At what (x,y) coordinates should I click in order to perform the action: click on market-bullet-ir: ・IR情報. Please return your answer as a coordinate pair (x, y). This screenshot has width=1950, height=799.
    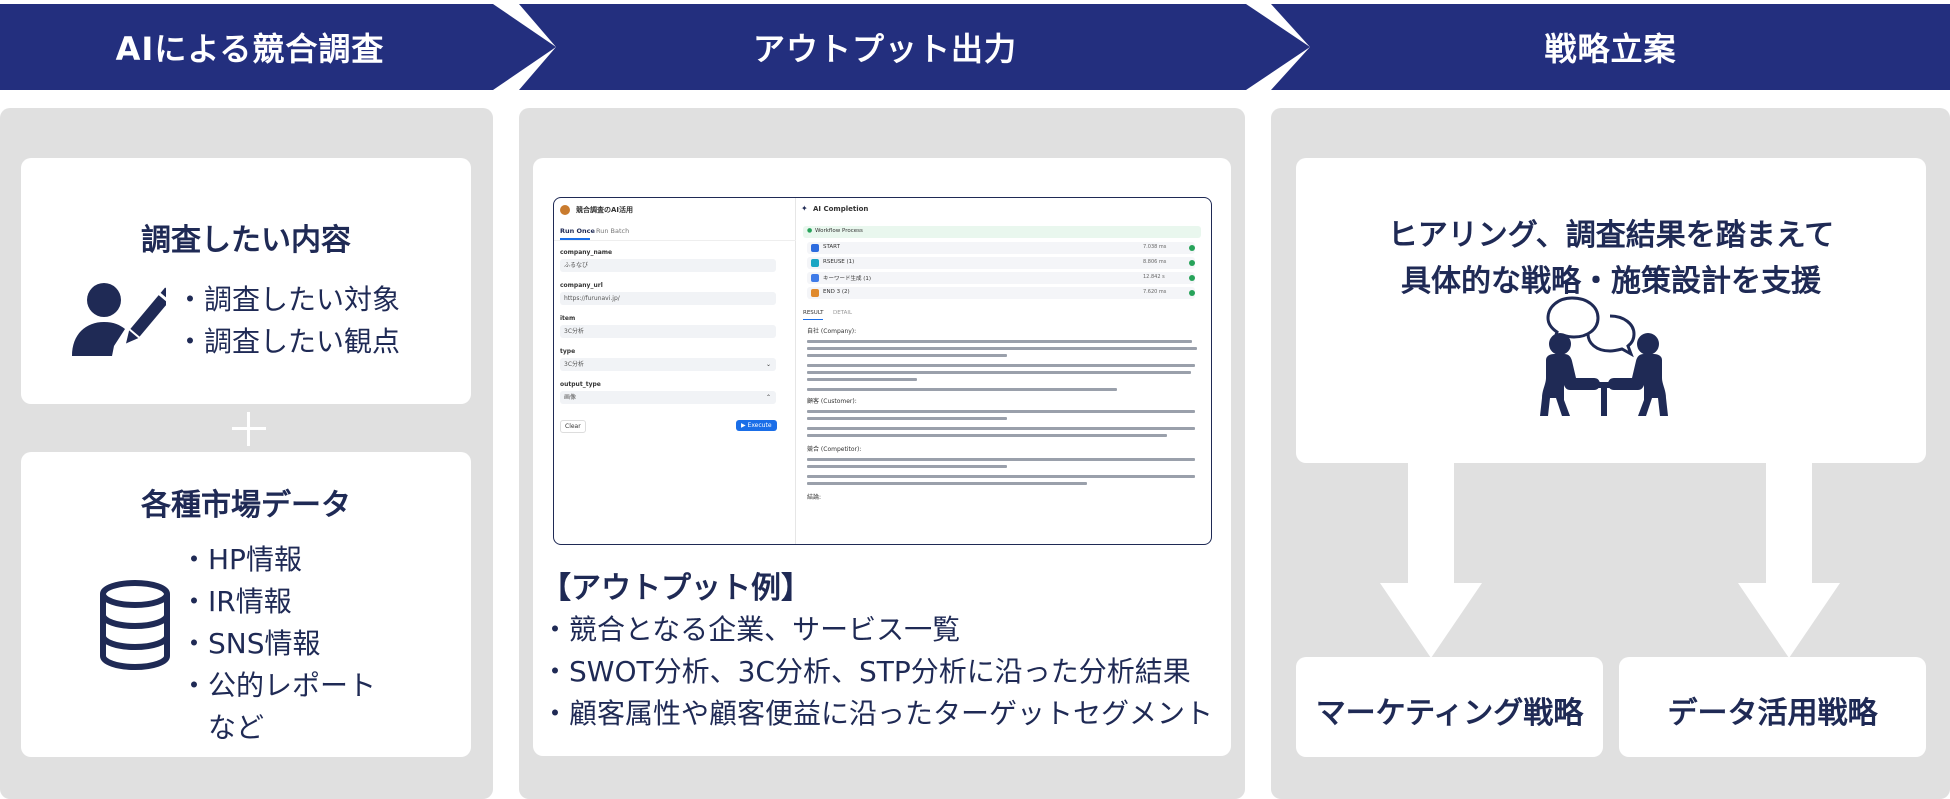
    Looking at the image, I should click on (236, 601).